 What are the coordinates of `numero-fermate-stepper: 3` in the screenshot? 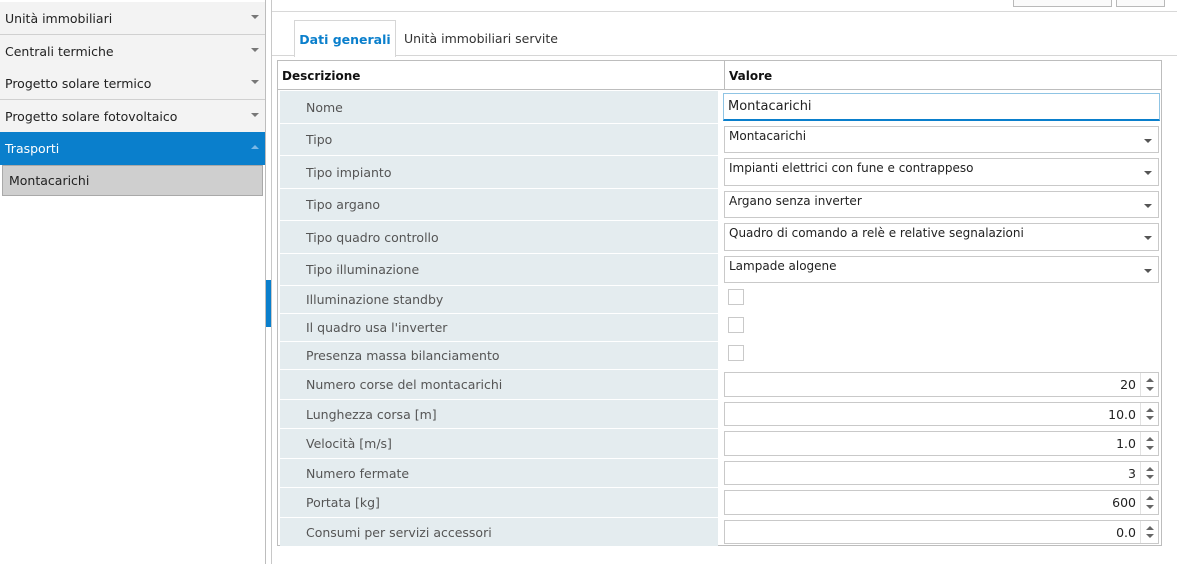 It's located at (941, 473).